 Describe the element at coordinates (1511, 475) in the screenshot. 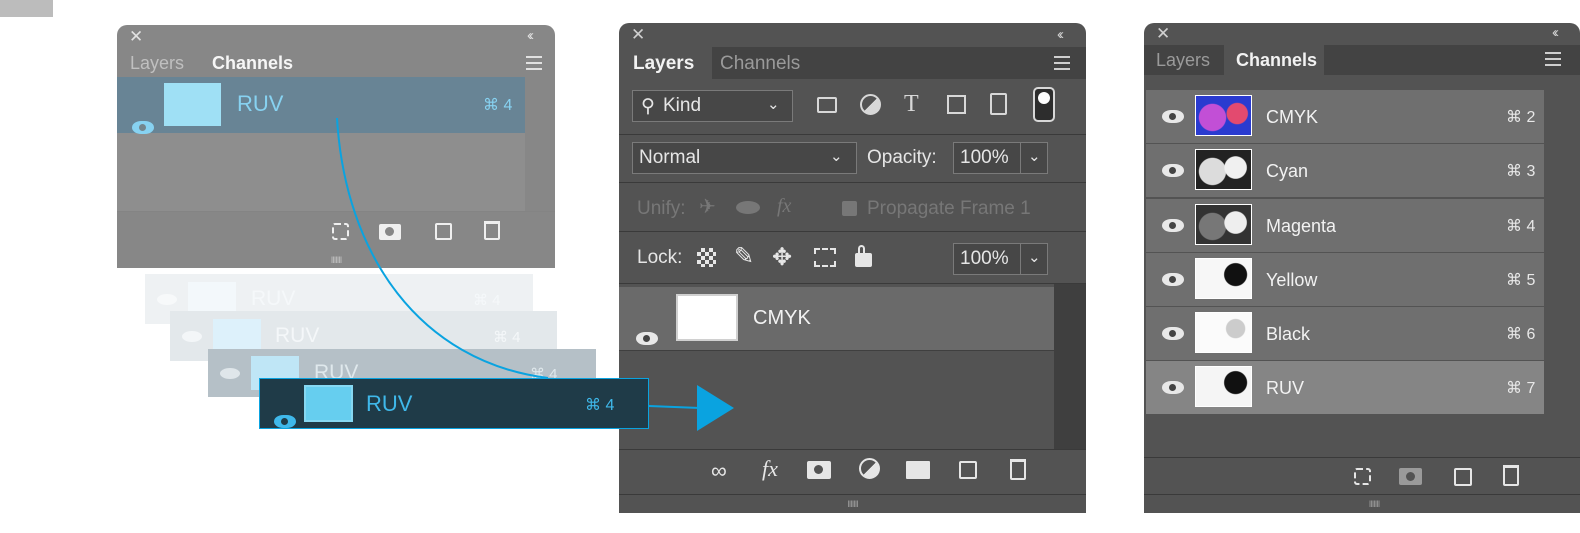

I see `trash-icon` at that location.